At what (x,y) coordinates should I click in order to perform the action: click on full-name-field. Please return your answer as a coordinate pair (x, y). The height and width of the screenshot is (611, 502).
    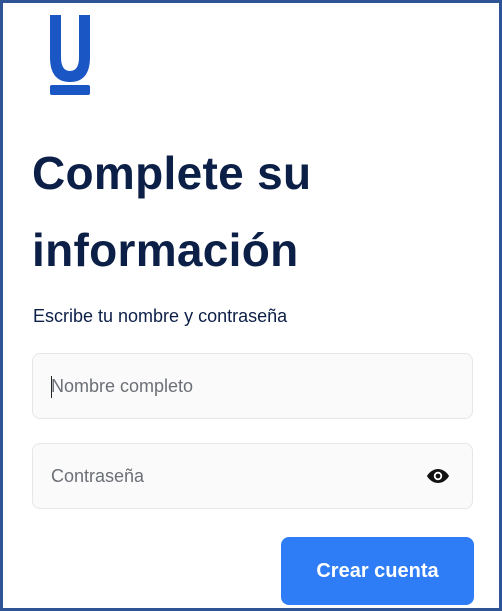
    Looking at the image, I should click on (252, 386).